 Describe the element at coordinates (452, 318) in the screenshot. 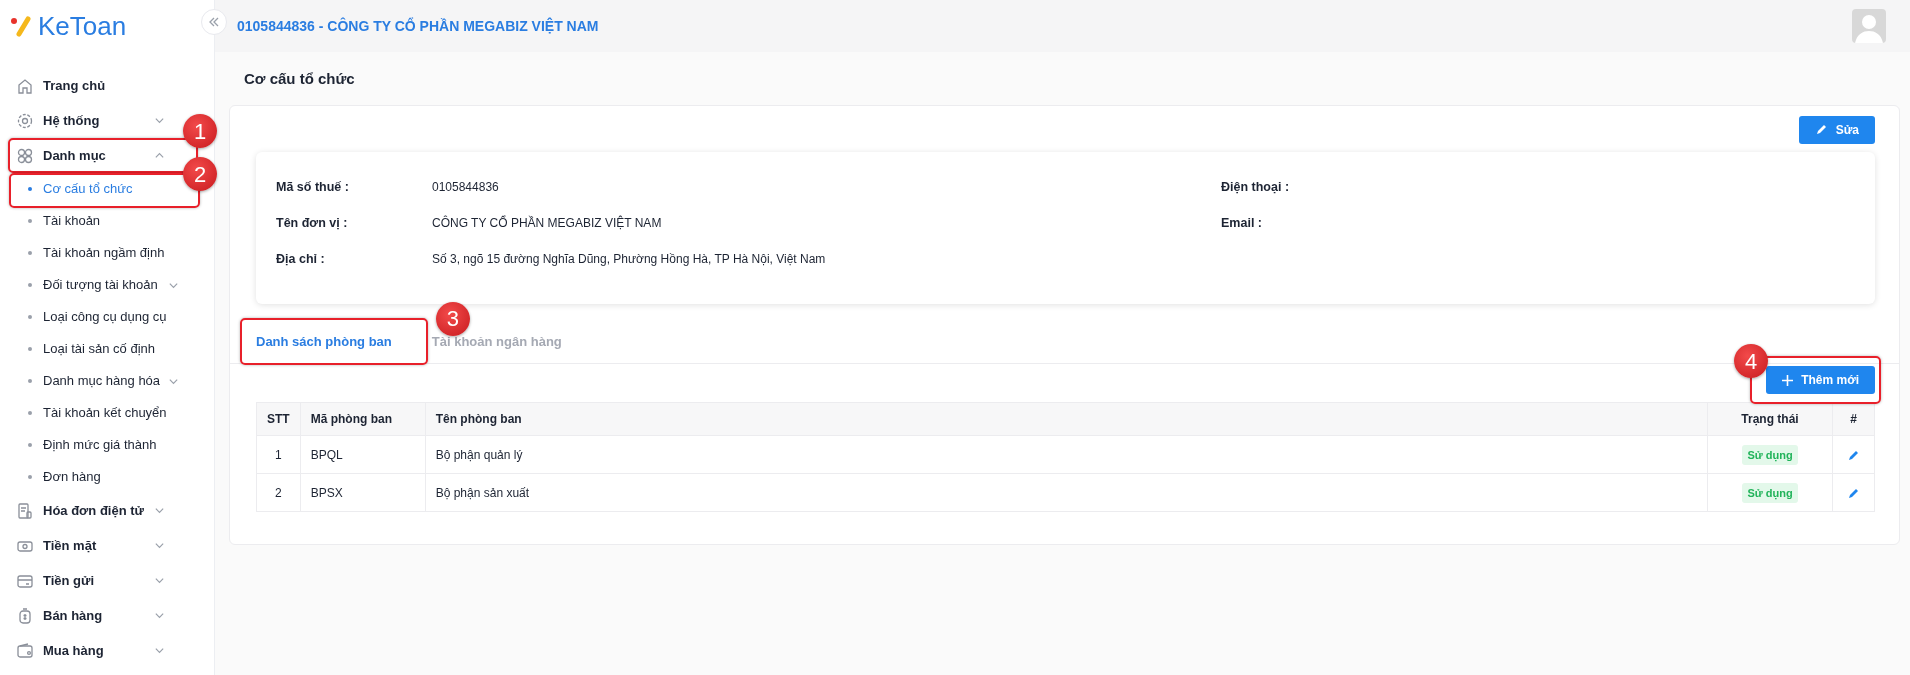

I see `callout-number: 3` at that location.